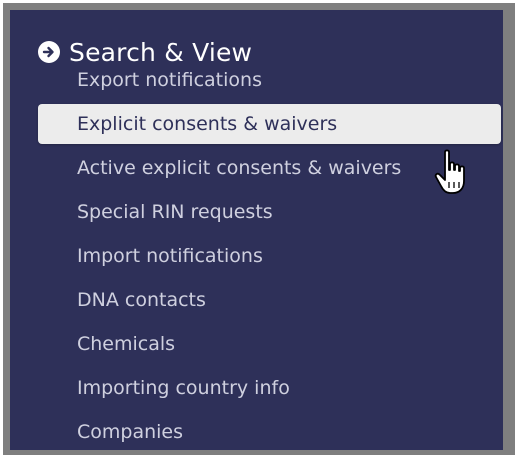 The height and width of the screenshot is (466, 526). I want to click on menu-item-label: Active explicit consents & waivers, so click(239, 168).